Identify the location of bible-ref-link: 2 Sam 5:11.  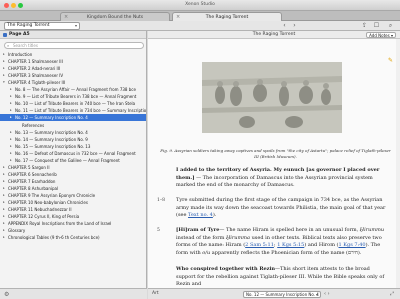
(259, 245).